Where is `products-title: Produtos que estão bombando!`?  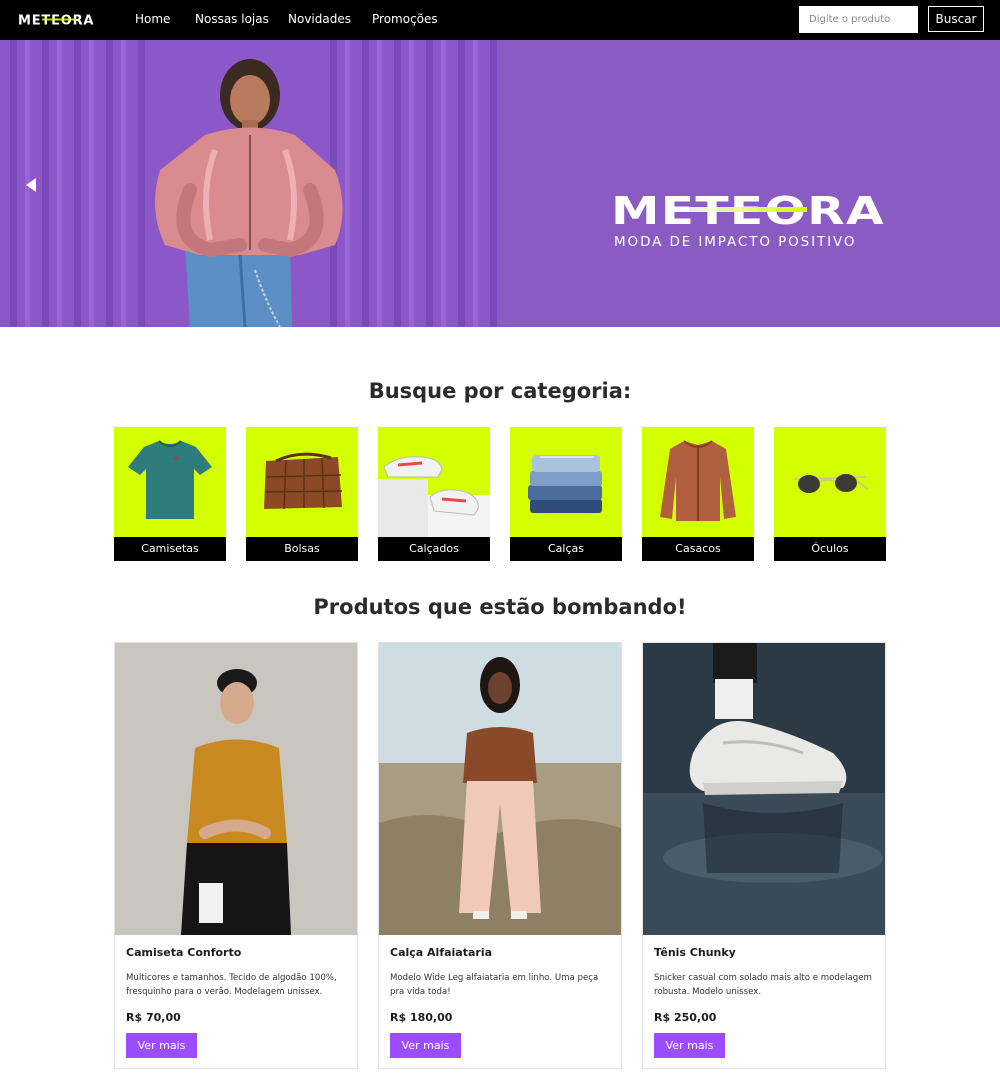 products-title: Produtos que estão bombando! is located at coordinates (500, 607).